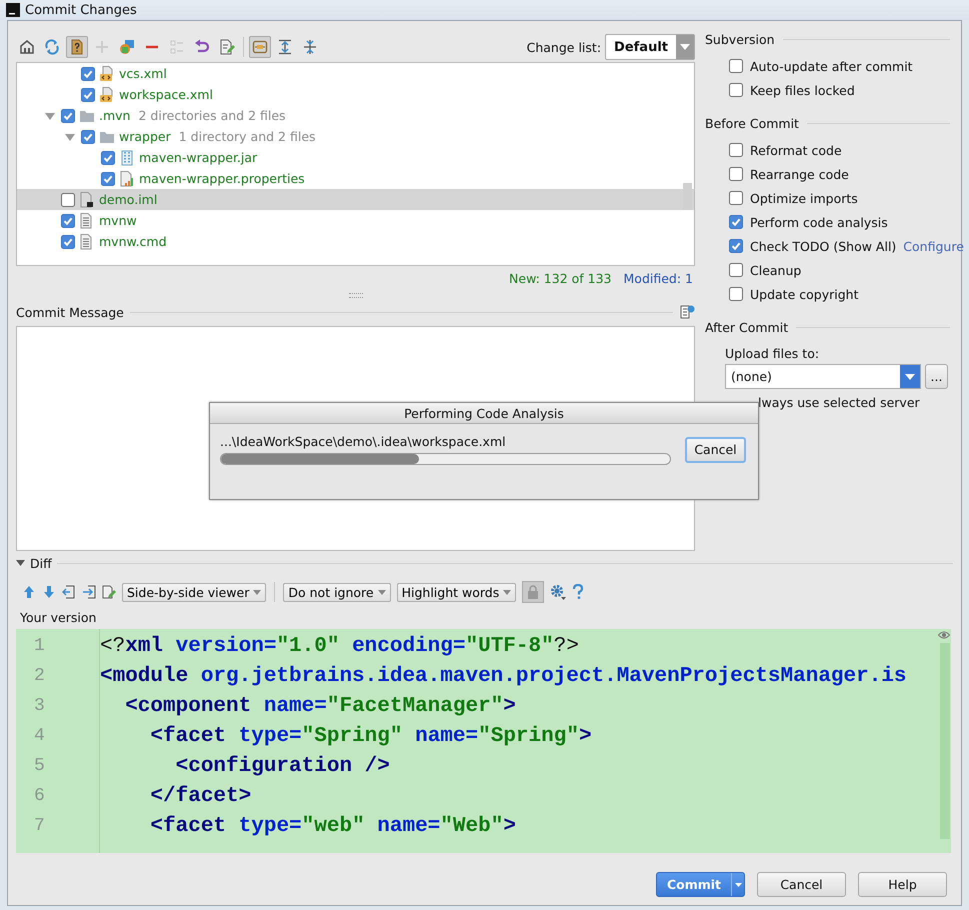  I want to click on code-line: <module org.jetbrains.idea.maven.project.MavenProjectsManager.is, so click(503, 676).